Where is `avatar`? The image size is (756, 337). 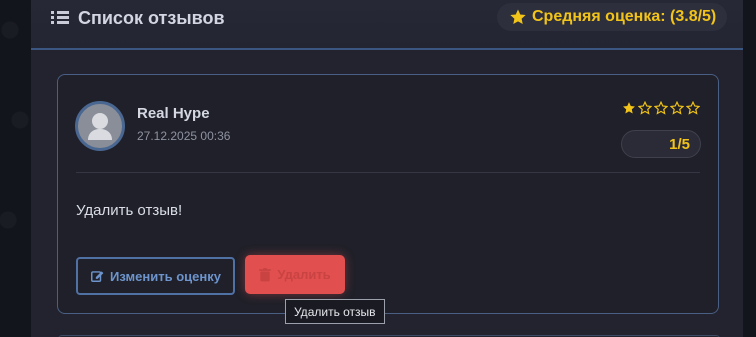
avatar is located at coordinates (100, 126).